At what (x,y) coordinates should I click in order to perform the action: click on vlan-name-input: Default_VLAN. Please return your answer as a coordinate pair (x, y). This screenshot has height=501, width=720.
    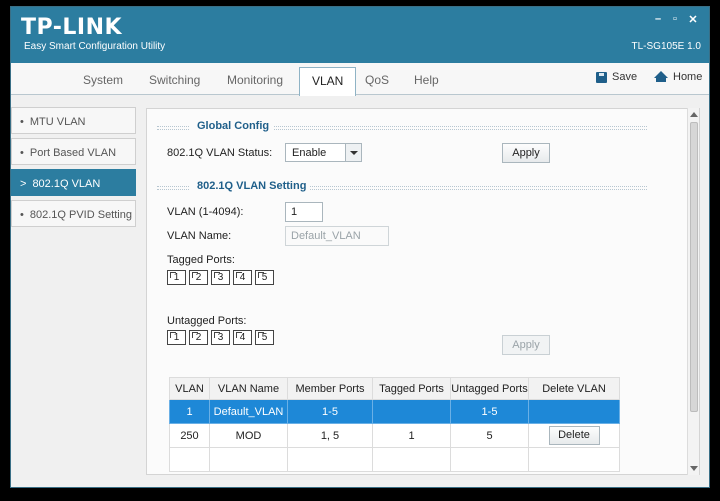
    Looking at the image, I should click on (337, 236).